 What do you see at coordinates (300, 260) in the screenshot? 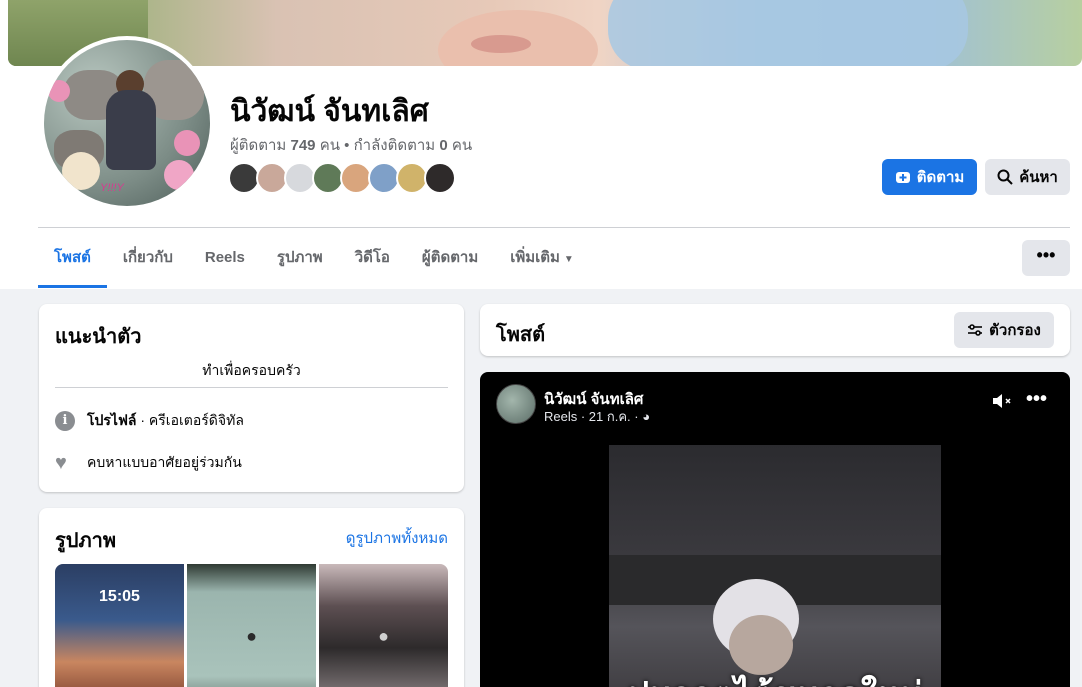
I see `tab-photos: รูปภาพ` at bounding box center [300, 260].